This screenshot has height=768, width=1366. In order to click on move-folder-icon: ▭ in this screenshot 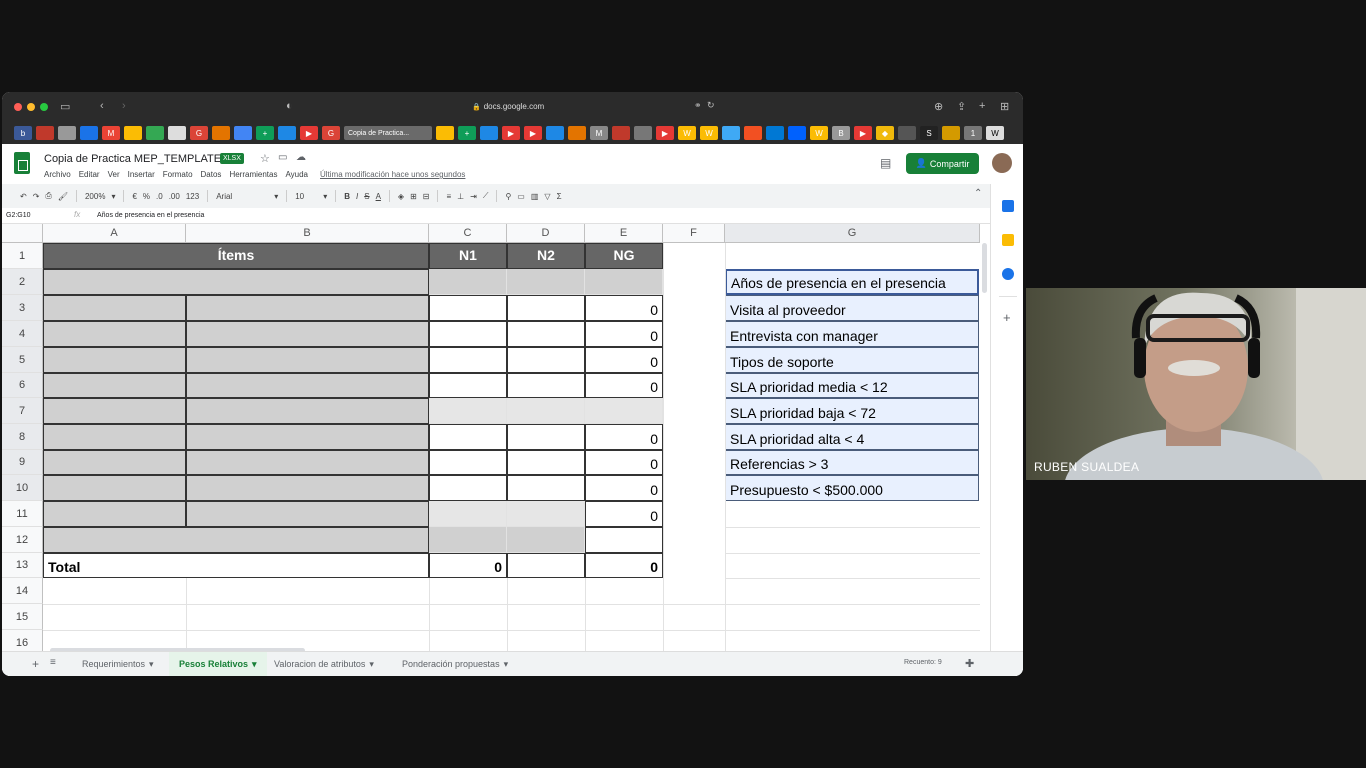, I will do `click(282, 157)`.